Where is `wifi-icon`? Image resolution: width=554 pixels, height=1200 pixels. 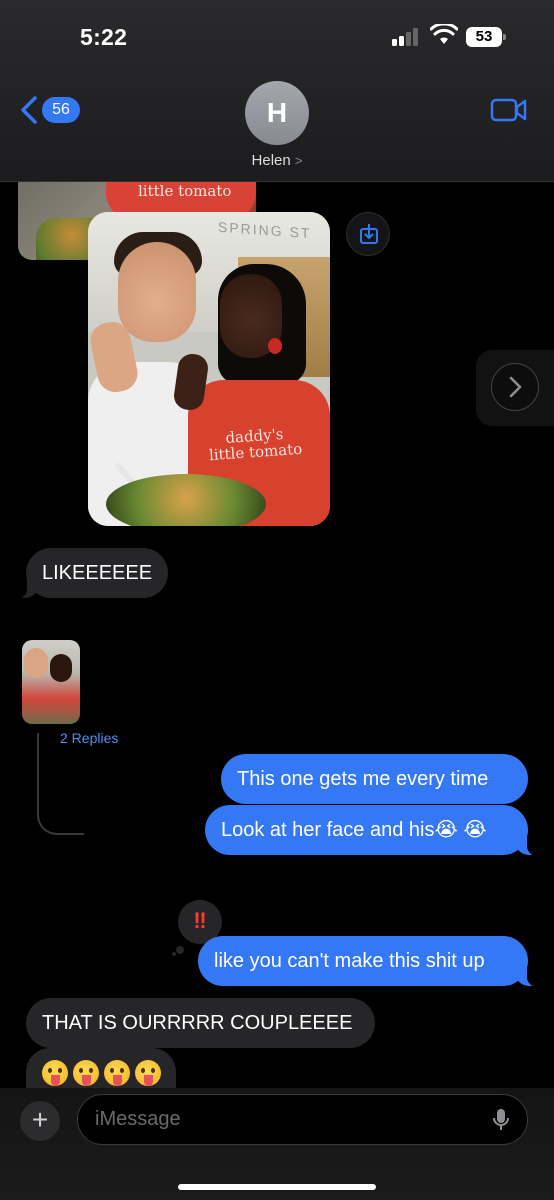 wifi-icon is located at coordinates (444, 34).